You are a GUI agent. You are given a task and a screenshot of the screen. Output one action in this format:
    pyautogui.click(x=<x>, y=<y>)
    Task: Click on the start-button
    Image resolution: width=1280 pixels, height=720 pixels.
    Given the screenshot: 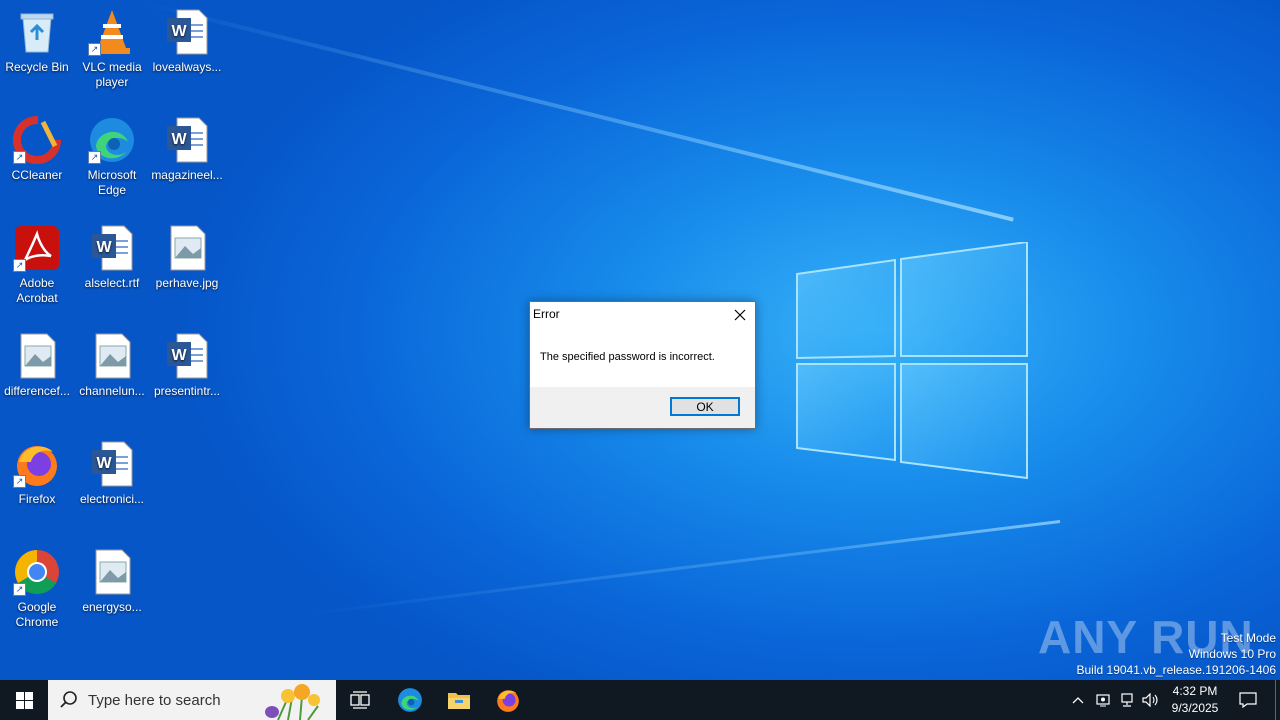 What is the action you would take?
    pyautogui.click(x=24, y=700)
    